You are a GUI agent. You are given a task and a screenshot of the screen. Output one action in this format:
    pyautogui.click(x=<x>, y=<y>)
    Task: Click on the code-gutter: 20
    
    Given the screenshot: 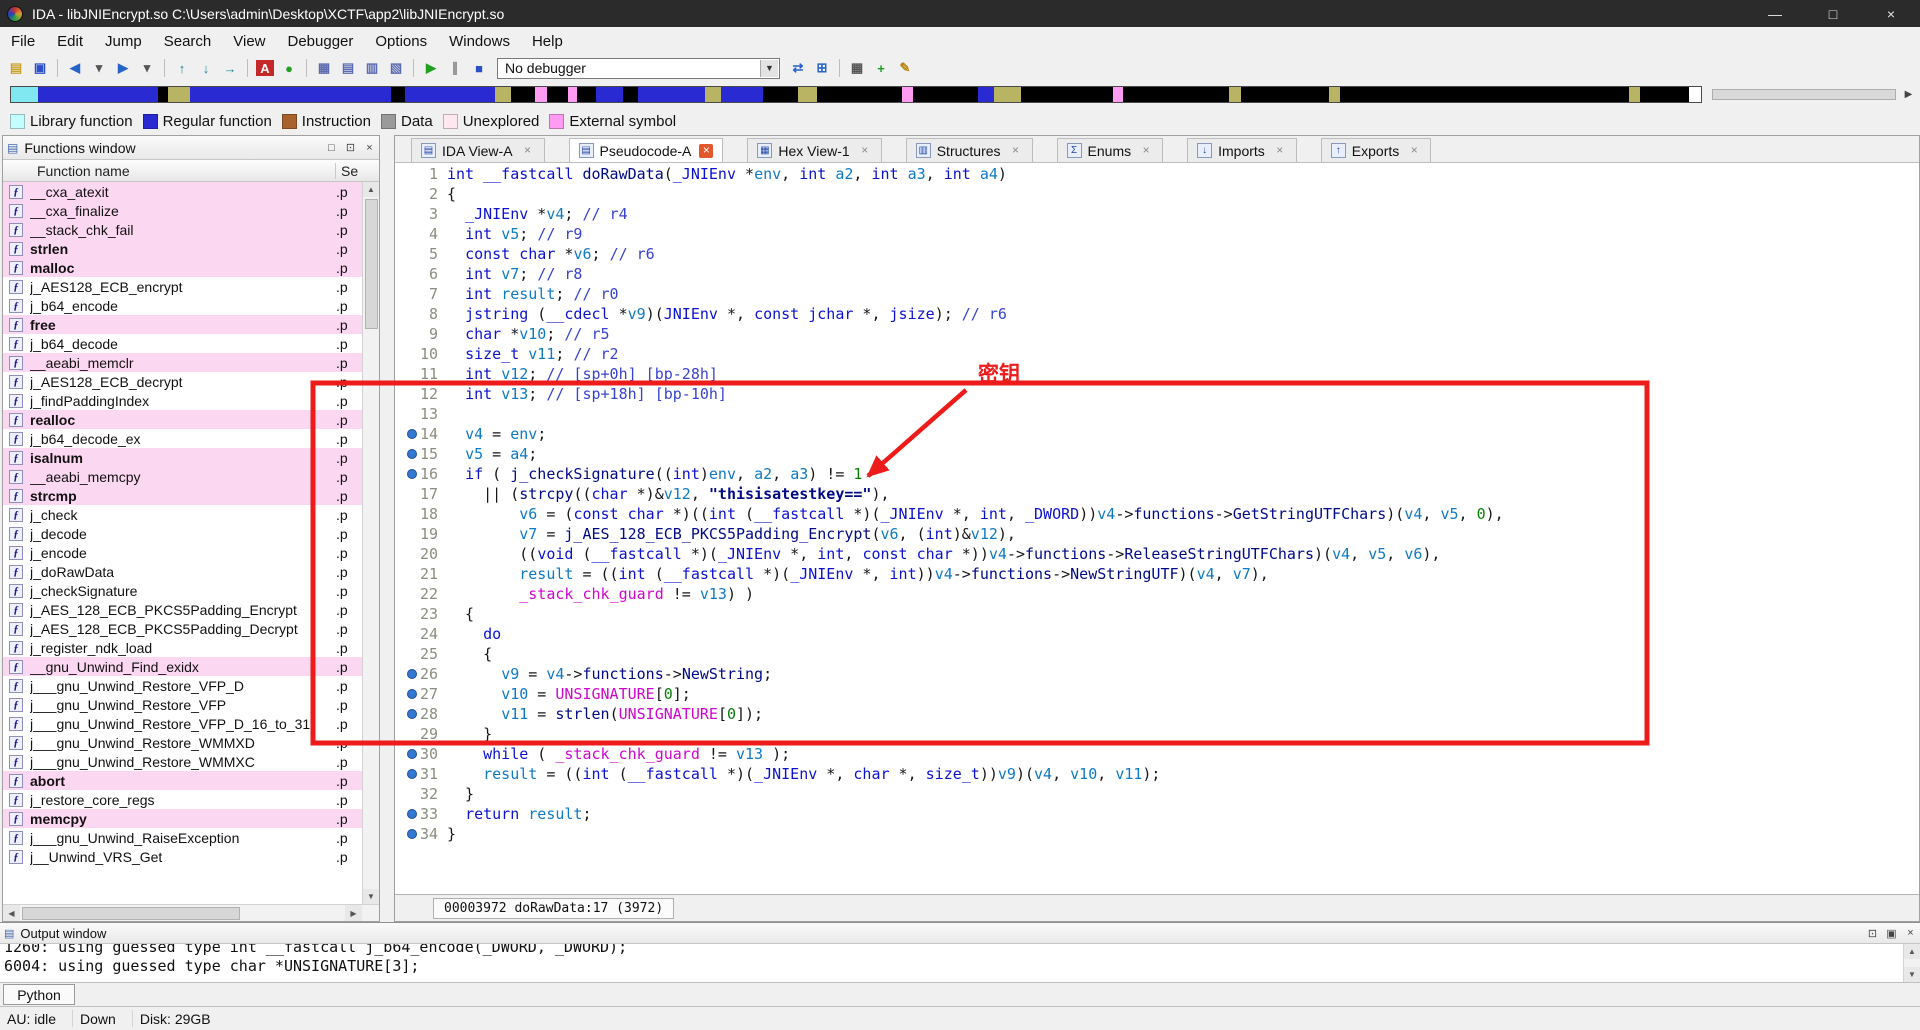 What is the action you would take?
    pyautogui.click(x=421, y=554)
    